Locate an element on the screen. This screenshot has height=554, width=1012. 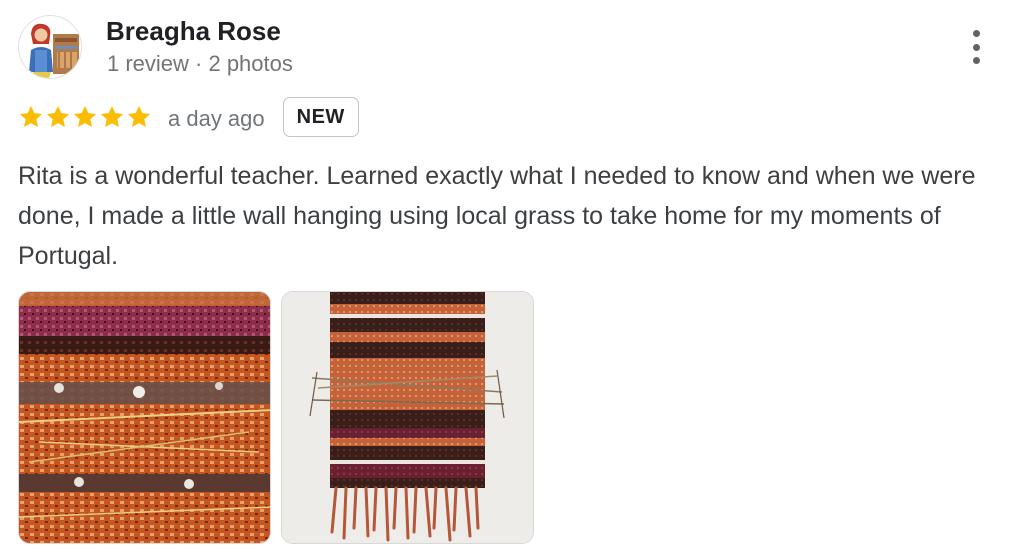
rating-row: a day ago NEW is located at coordinates (188, 117).